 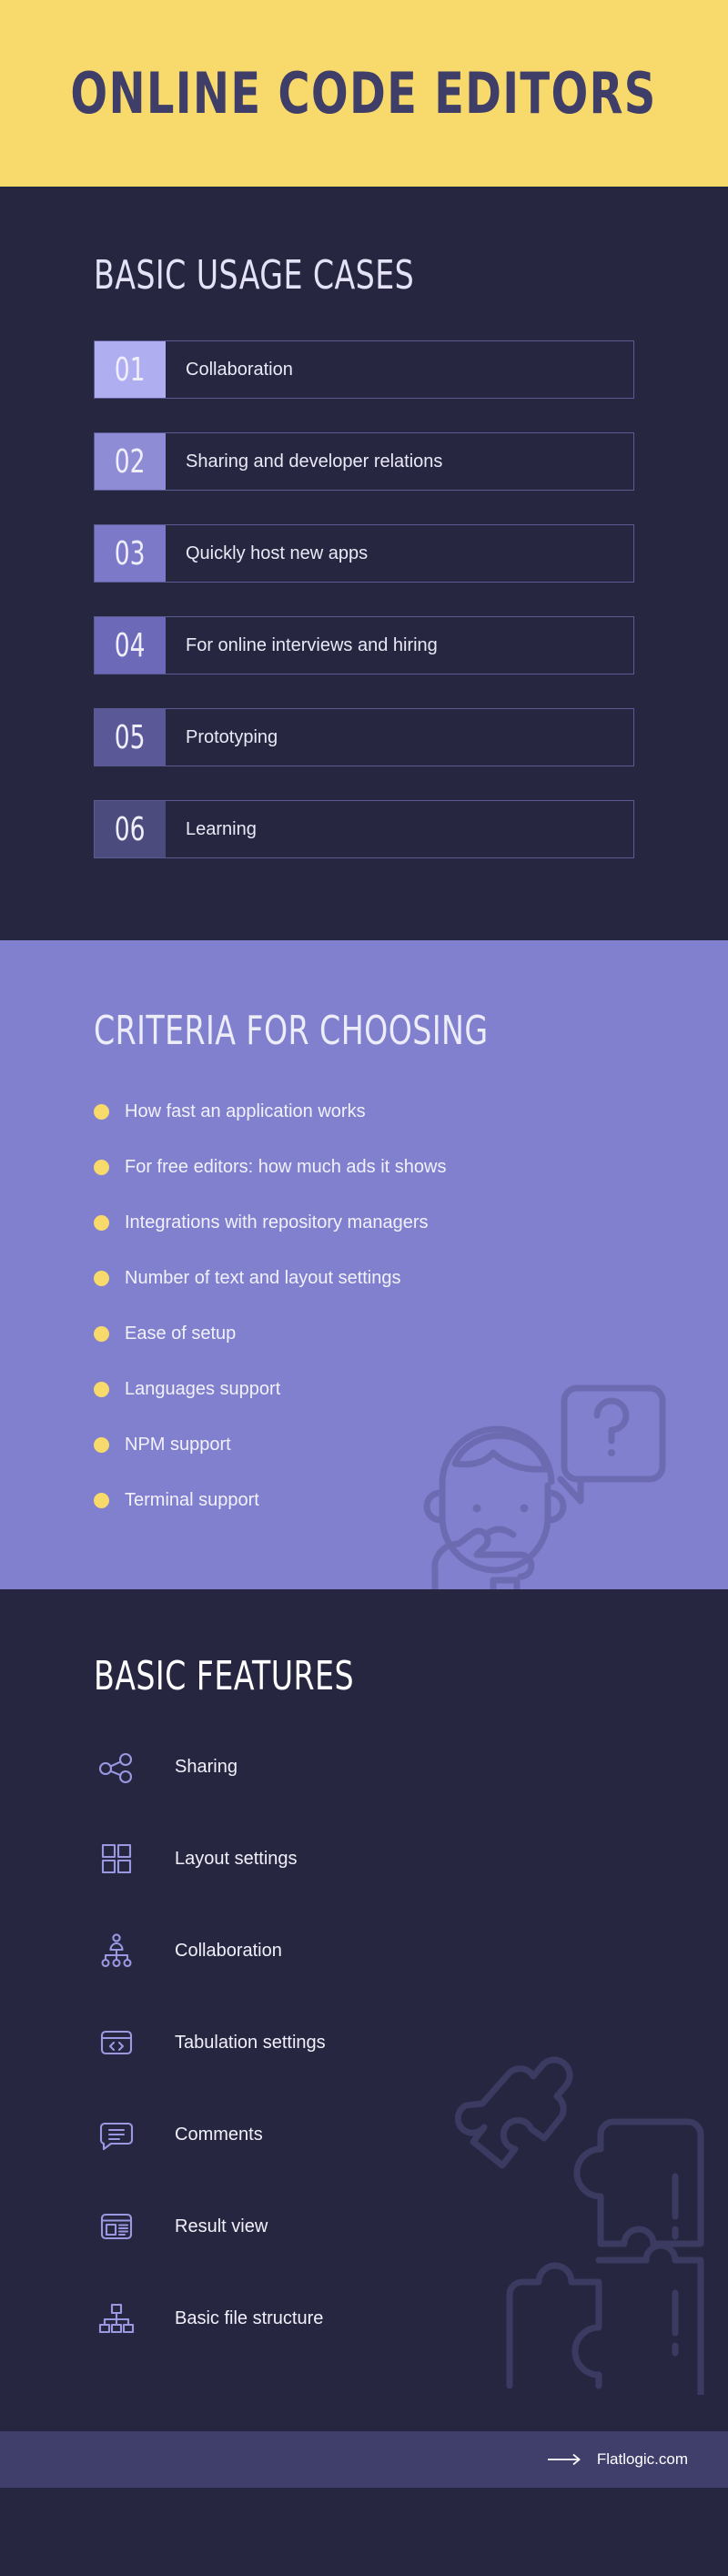 I want to click on feature-row: Basic file structure, so click(x=410, y=2318).